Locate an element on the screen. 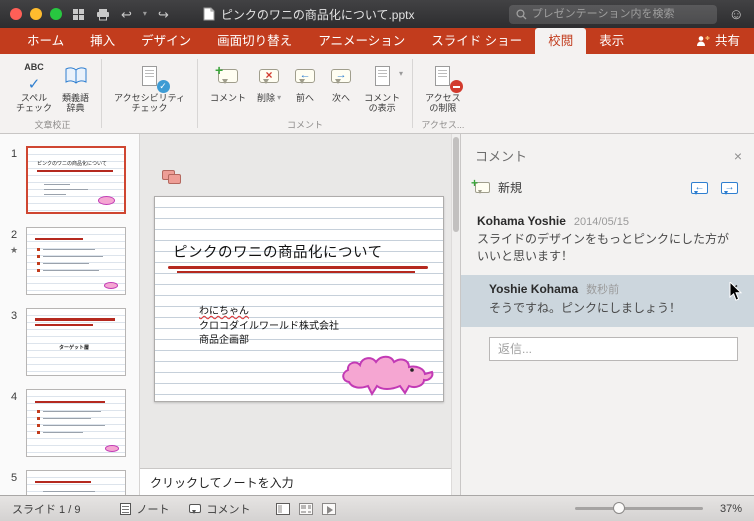  zoom-knob is located at coordinates (619, 508).